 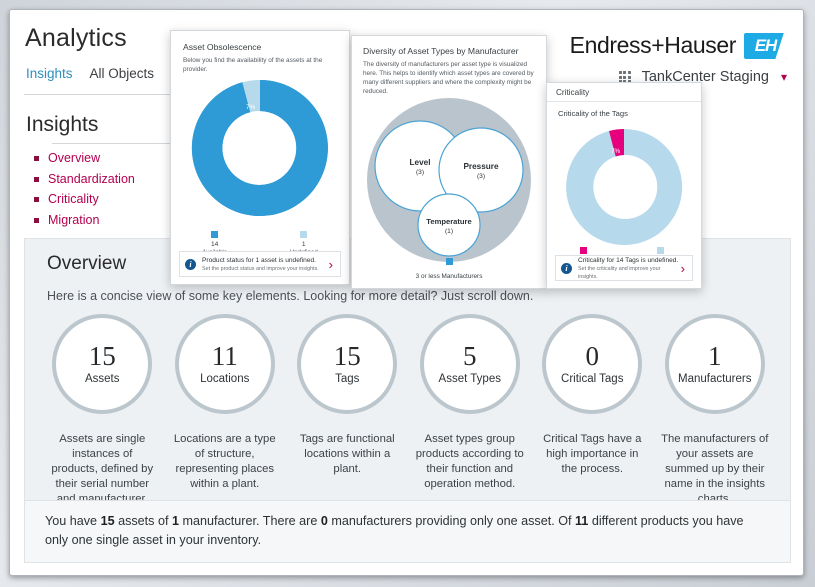 I want to click on tab-insights: Insights, so click(x=49, y=73).